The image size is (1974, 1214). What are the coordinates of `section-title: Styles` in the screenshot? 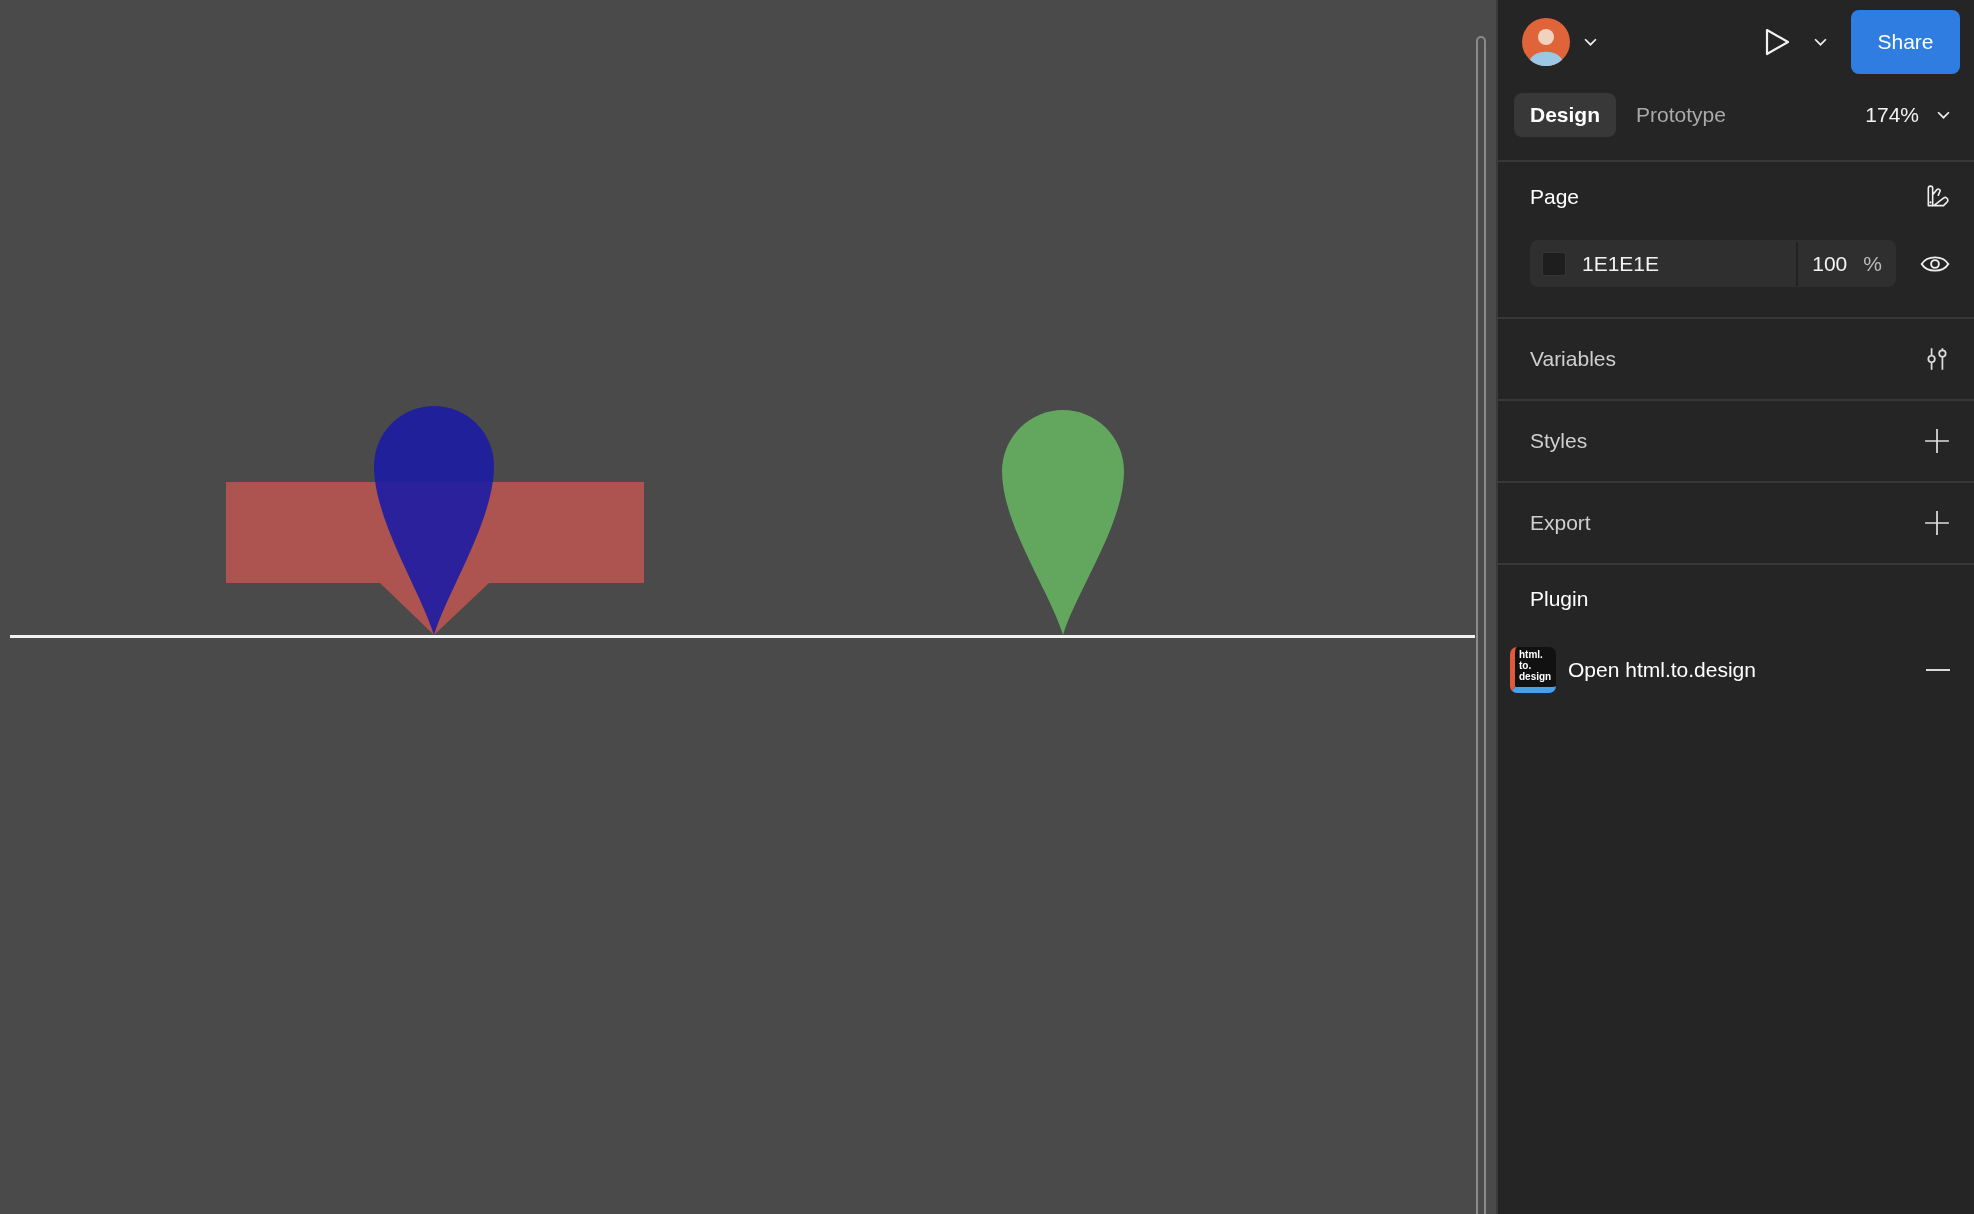 It's located at (1559, 441).